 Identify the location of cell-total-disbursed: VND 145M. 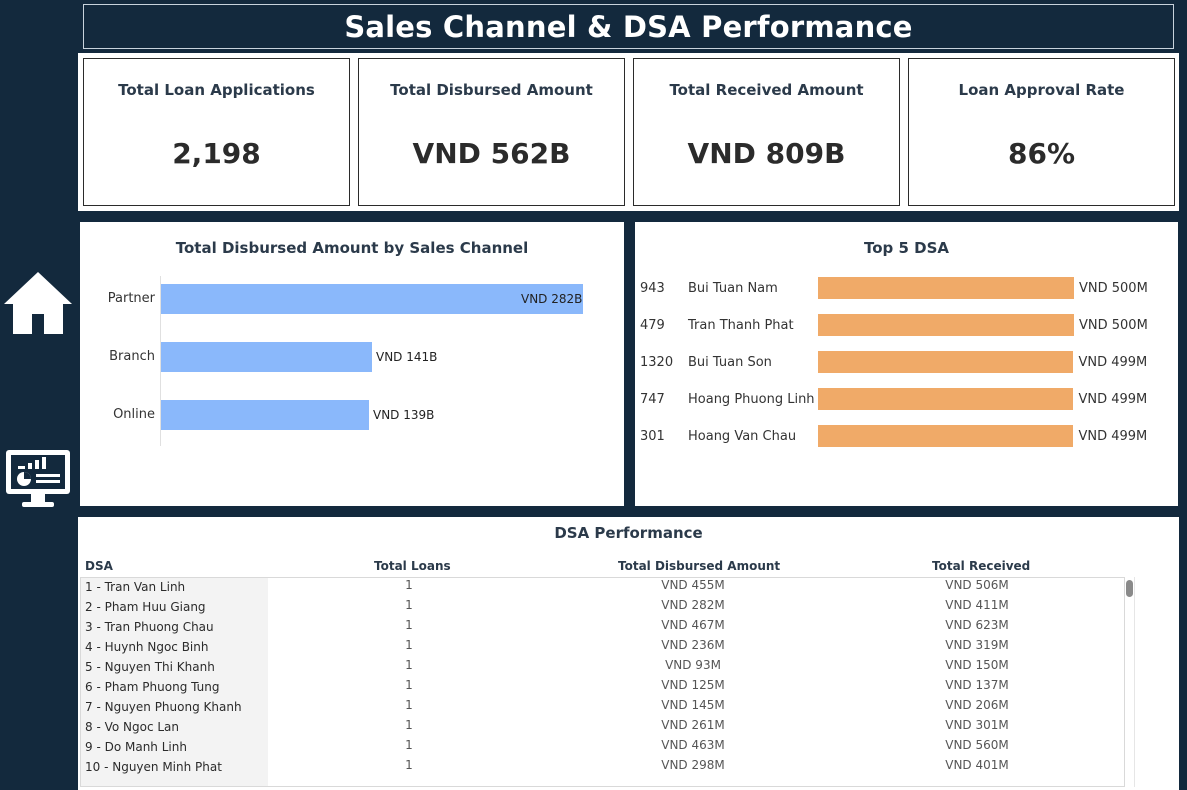
(693, 705).